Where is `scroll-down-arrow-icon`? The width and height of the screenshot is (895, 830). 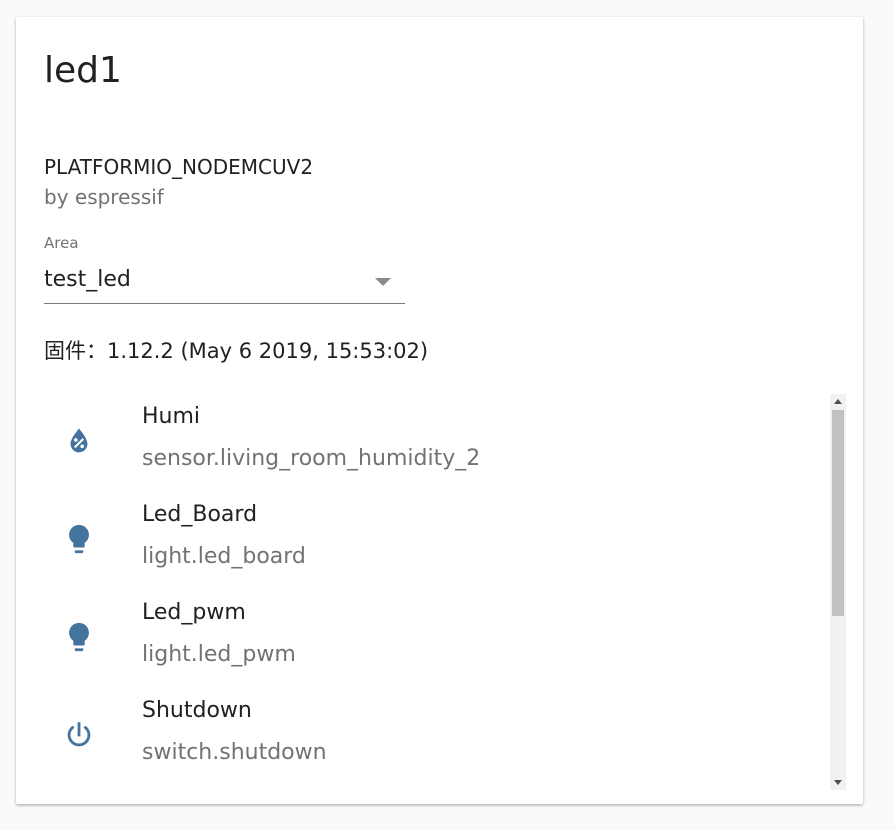 scroll-down-arrow-icon is located at coordinates (838, 782).